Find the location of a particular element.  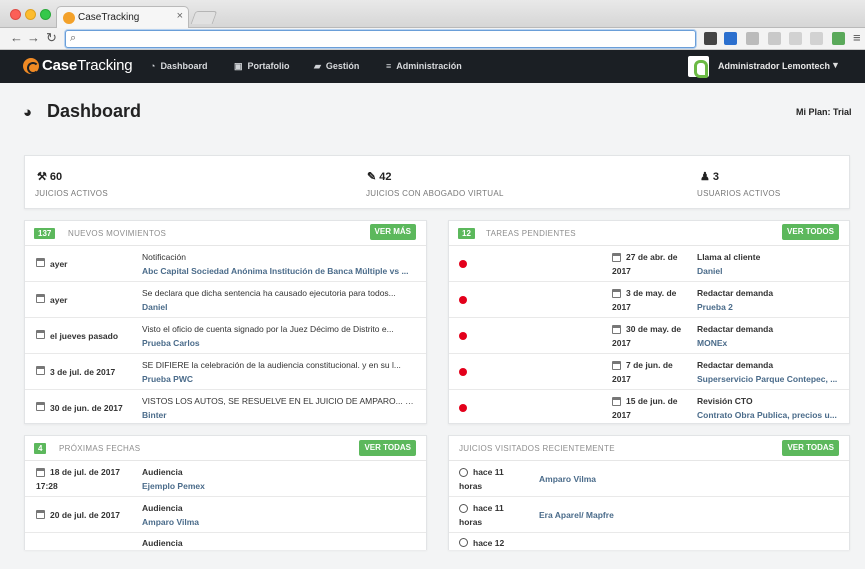

list-item: Audiencia is located at coordinates (225, 551).